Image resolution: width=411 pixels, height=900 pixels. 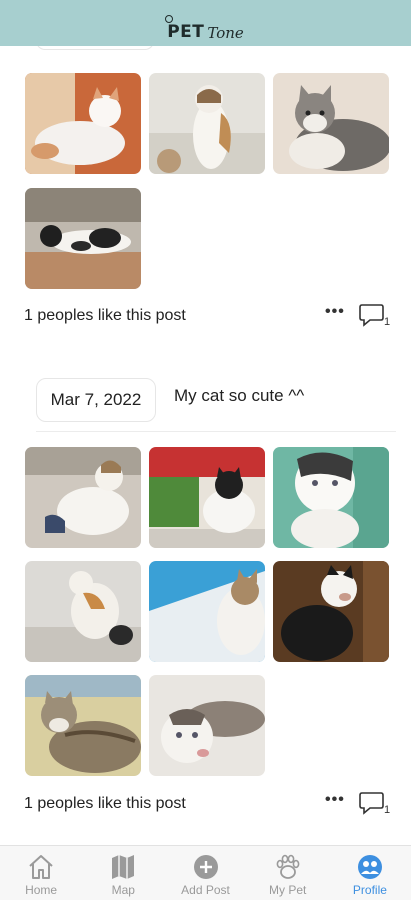 I want to click on tab-my-pet-label: My Pet, so click(x=288, y=890).